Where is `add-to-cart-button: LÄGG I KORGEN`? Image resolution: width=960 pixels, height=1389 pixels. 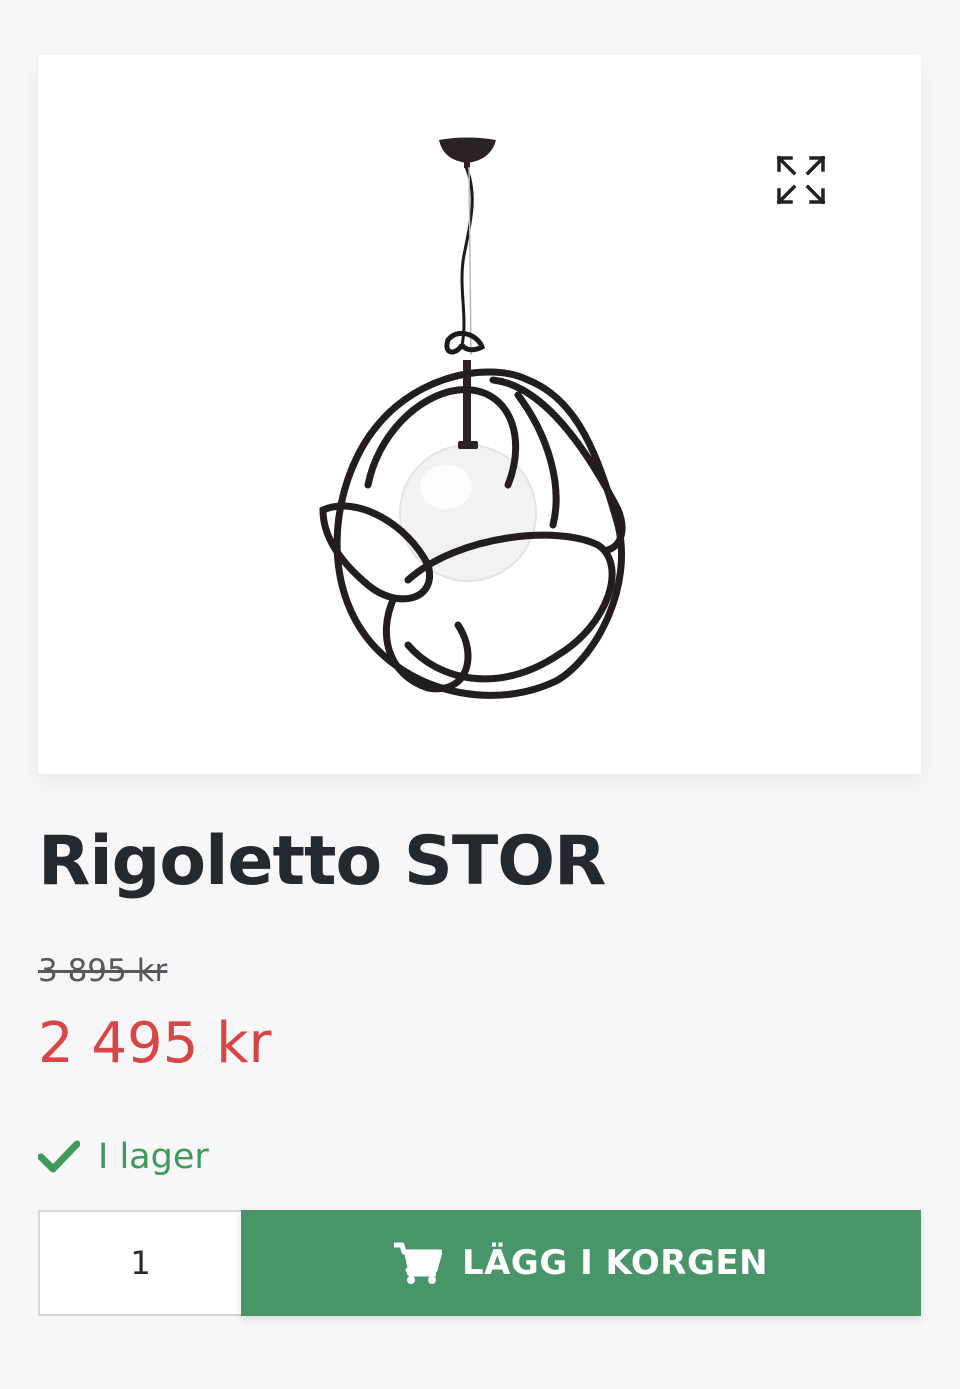 add-to-cart-button: LÄGG I KORGEN is located at coordinates (581, 1263).